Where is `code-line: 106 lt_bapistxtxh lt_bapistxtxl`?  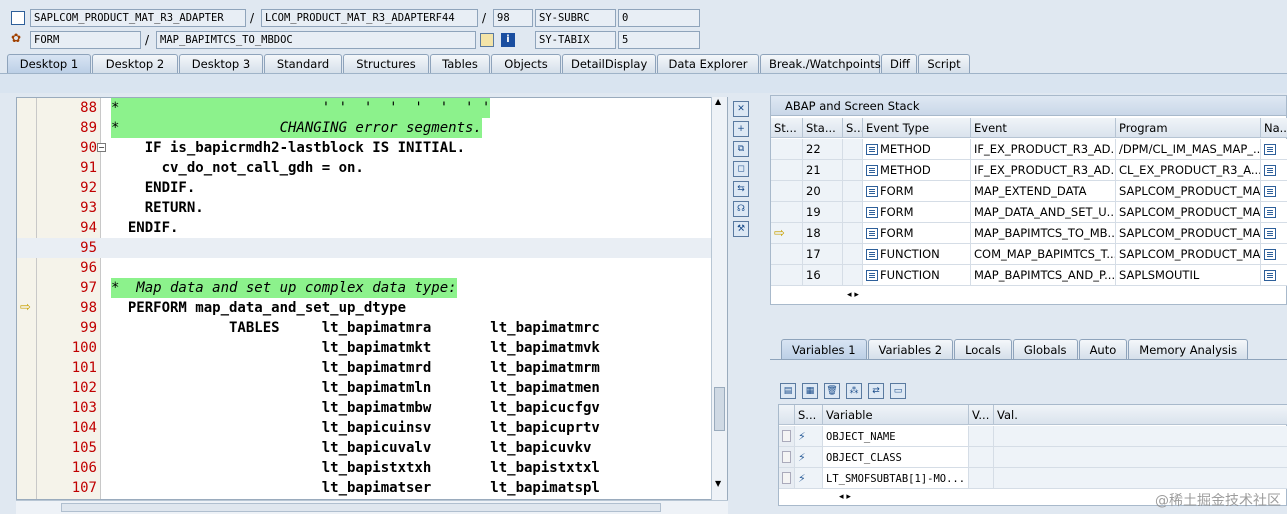
code-line: 106 lt_bapistxtxh lt_bapistxtxl is located at coordinates (372, 468).